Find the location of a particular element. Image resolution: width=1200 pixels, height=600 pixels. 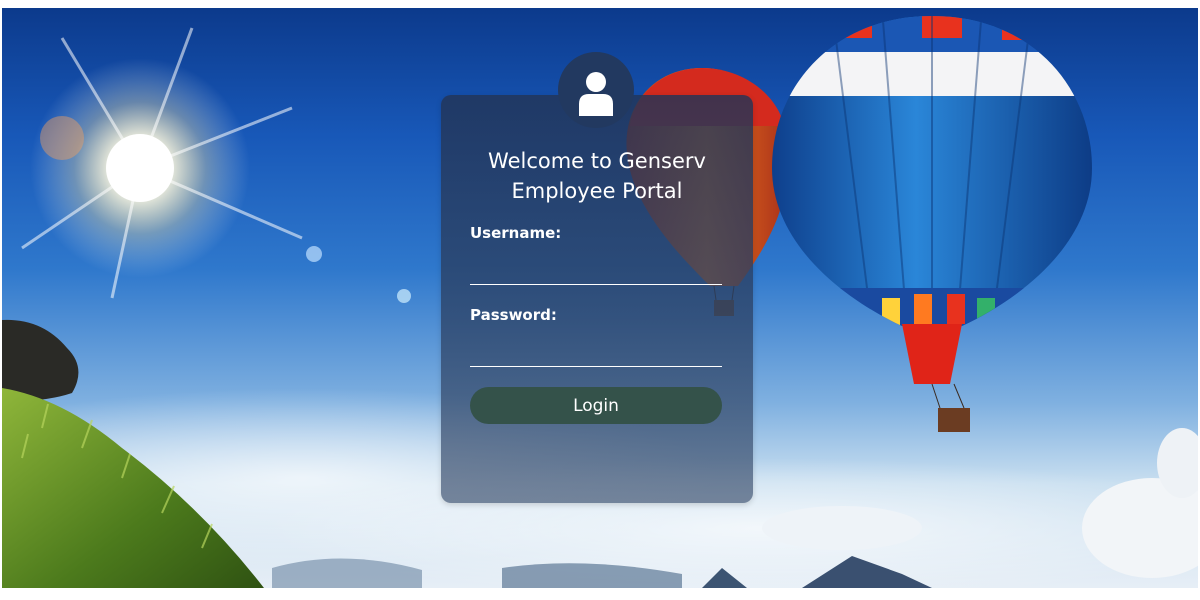

title-line-1: Welcome to Genserv is located at coordinates (597, 161).